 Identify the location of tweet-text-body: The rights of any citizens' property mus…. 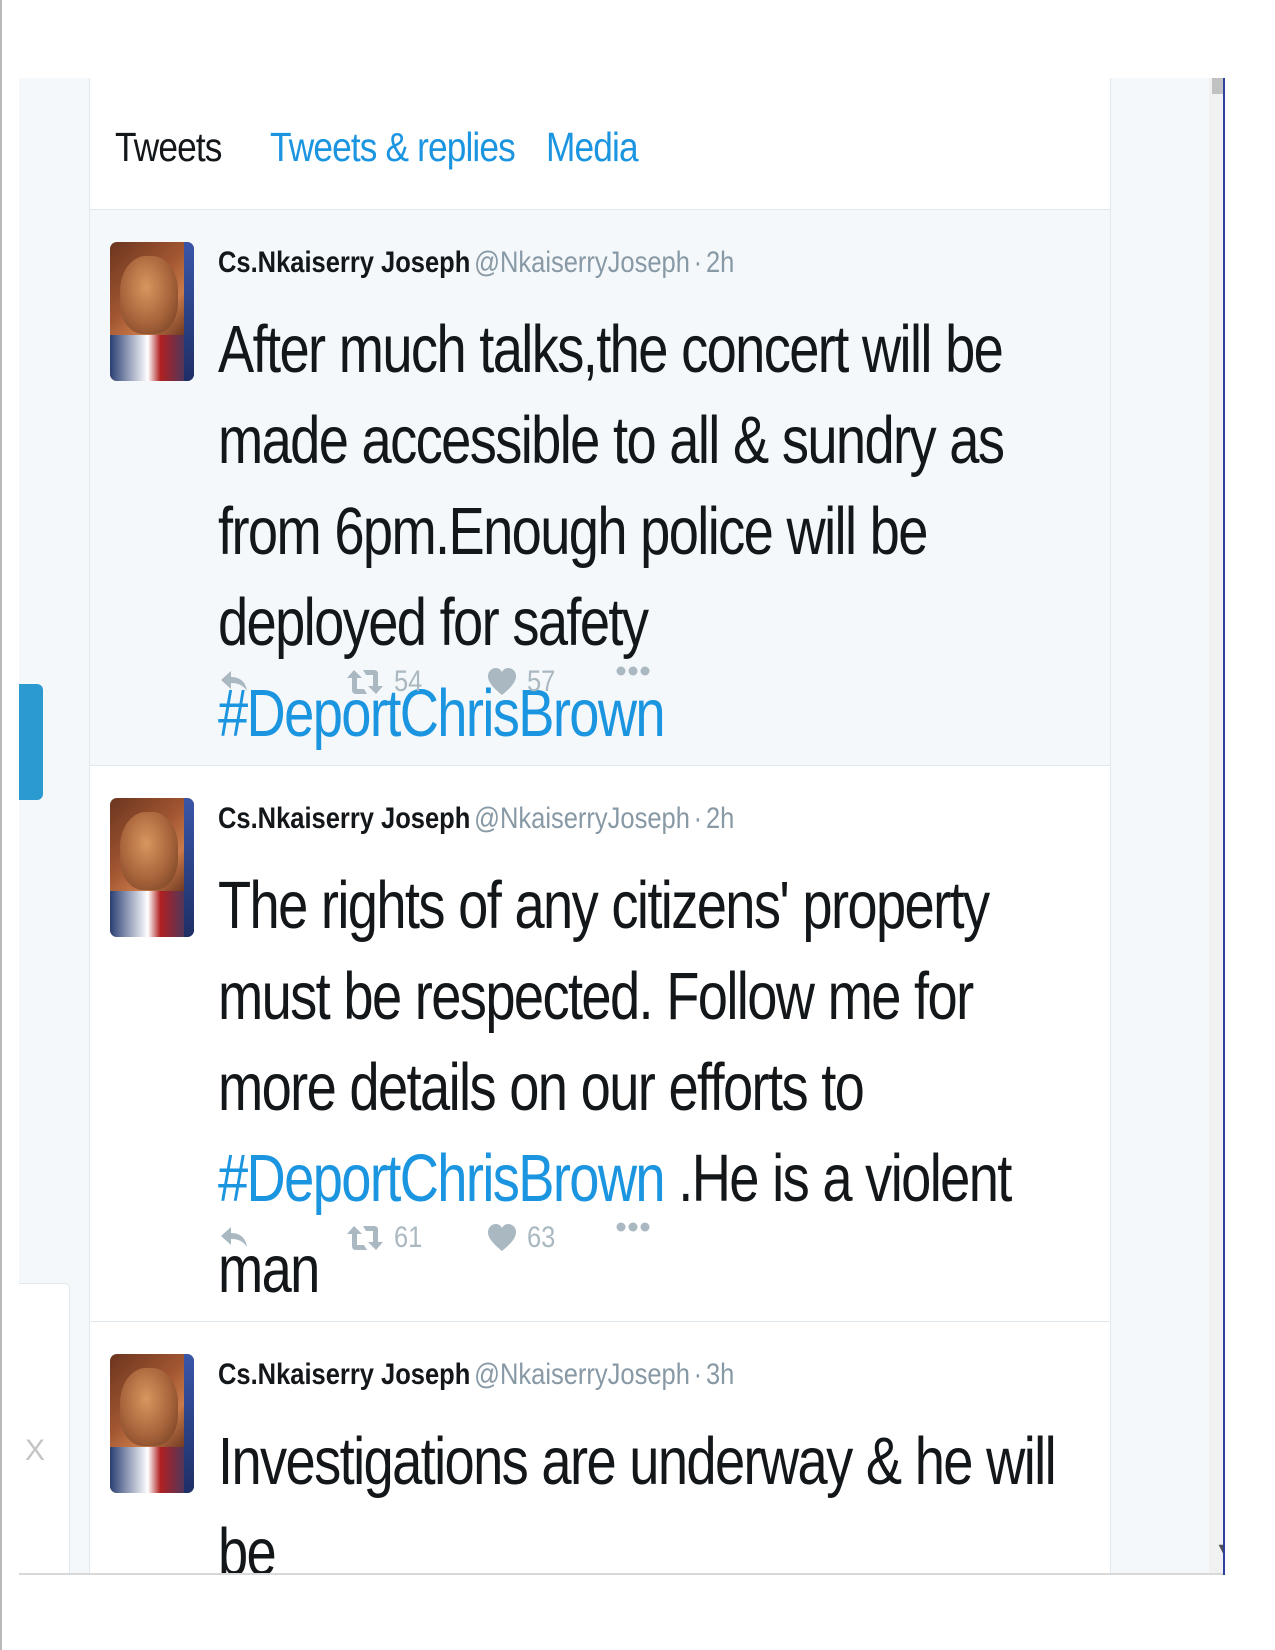
(604, 996).